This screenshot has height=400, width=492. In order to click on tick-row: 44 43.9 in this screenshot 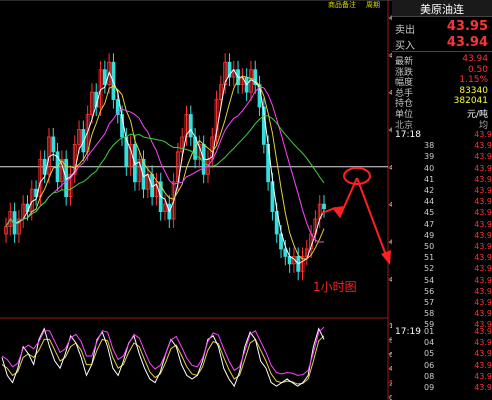, I will do `click(442, 203)`.